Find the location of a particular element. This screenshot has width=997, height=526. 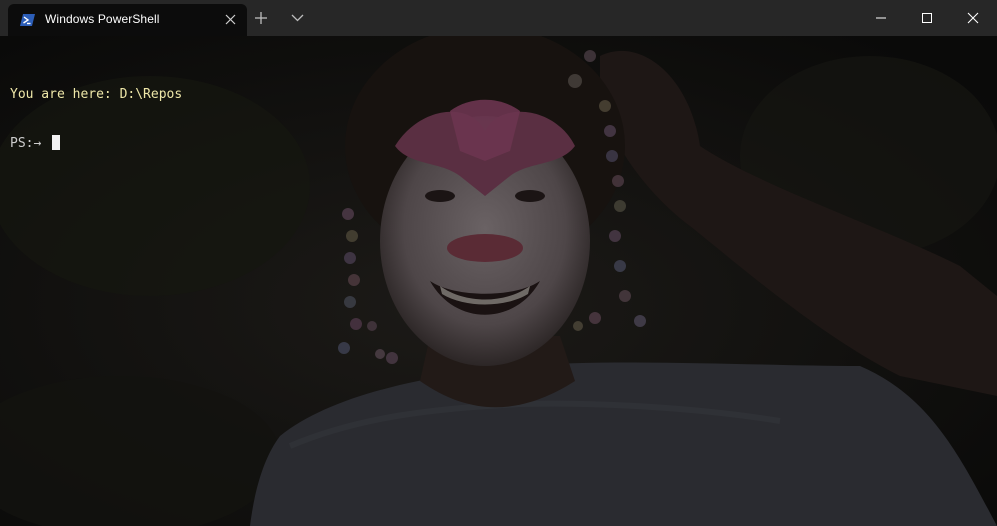

title-bar: Windows PowerShell is located at coordinates (498, 18).